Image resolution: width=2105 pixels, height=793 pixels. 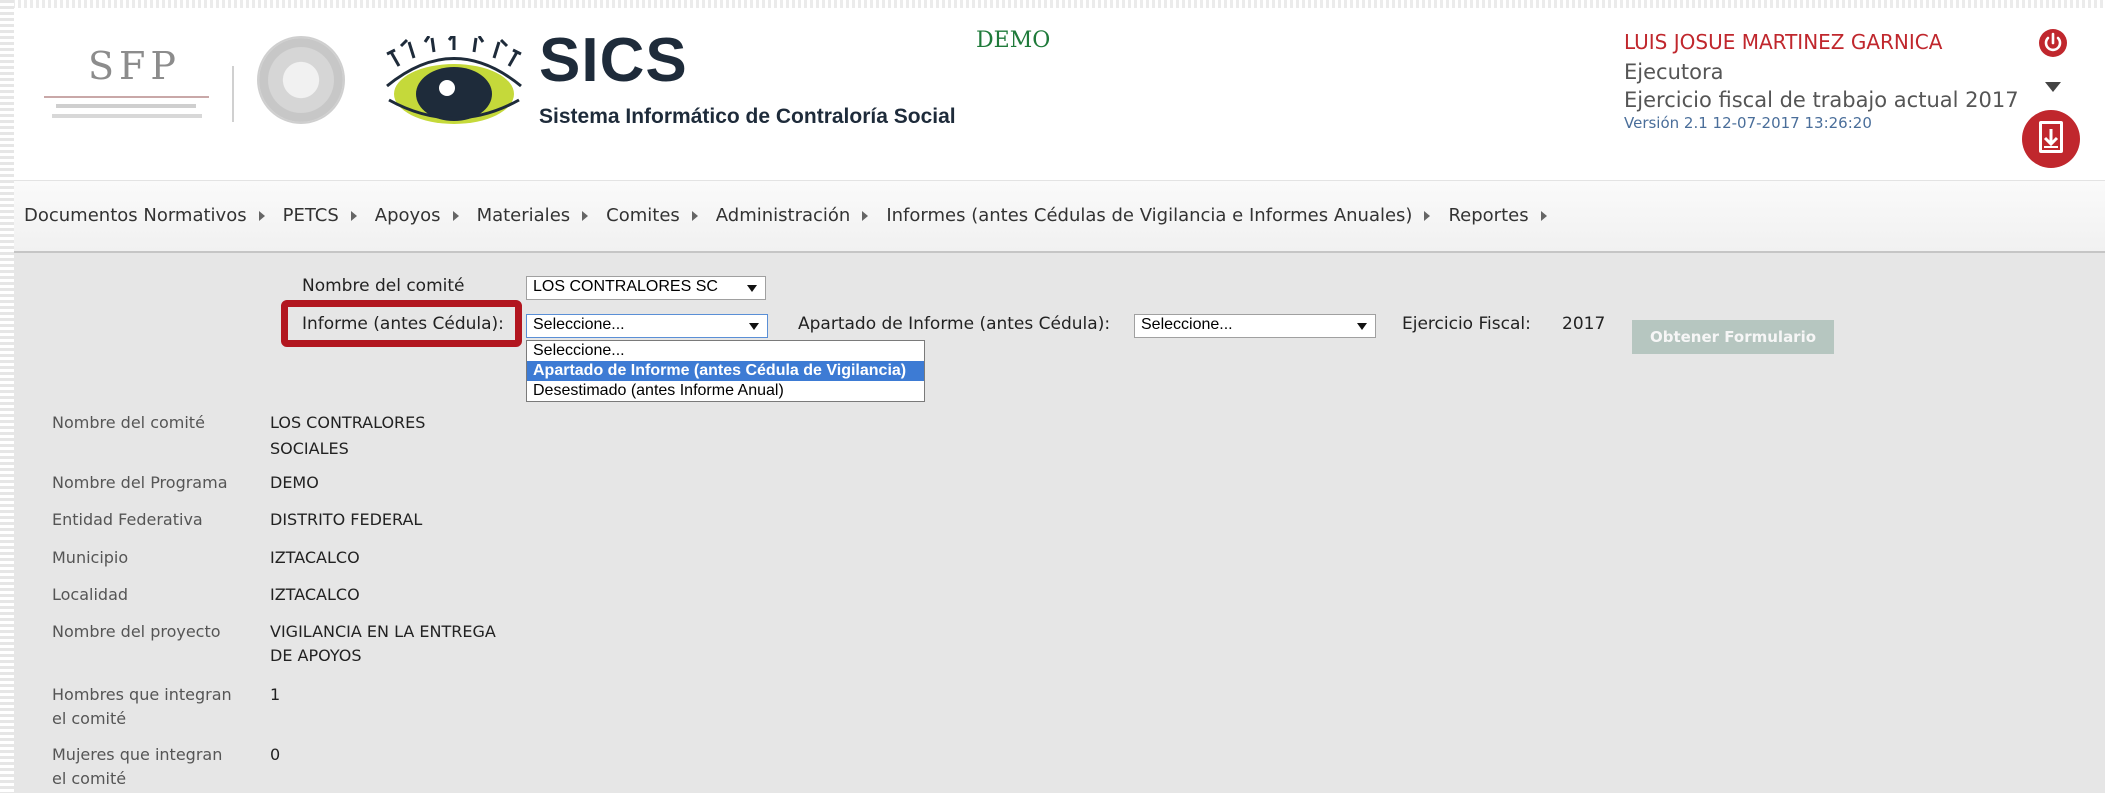 I want to click on power-icon, so click(x=2053, y=43).